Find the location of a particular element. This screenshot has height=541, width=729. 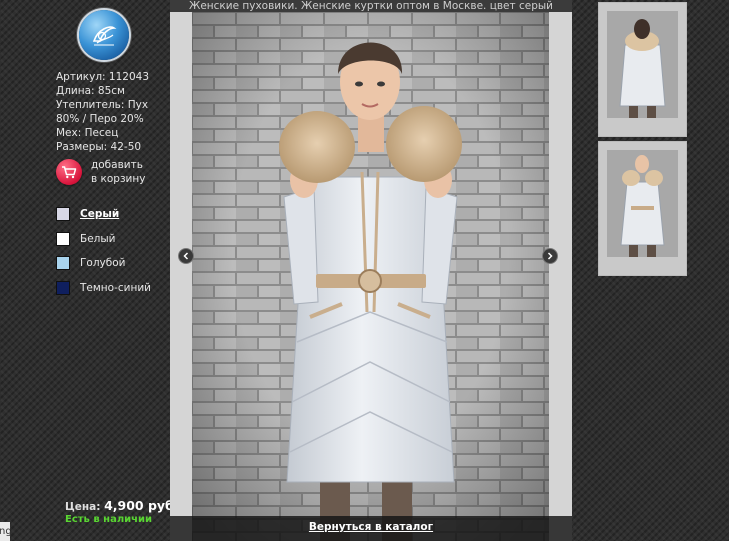

color-option-white: Белый is located at coordinates (103, 239).